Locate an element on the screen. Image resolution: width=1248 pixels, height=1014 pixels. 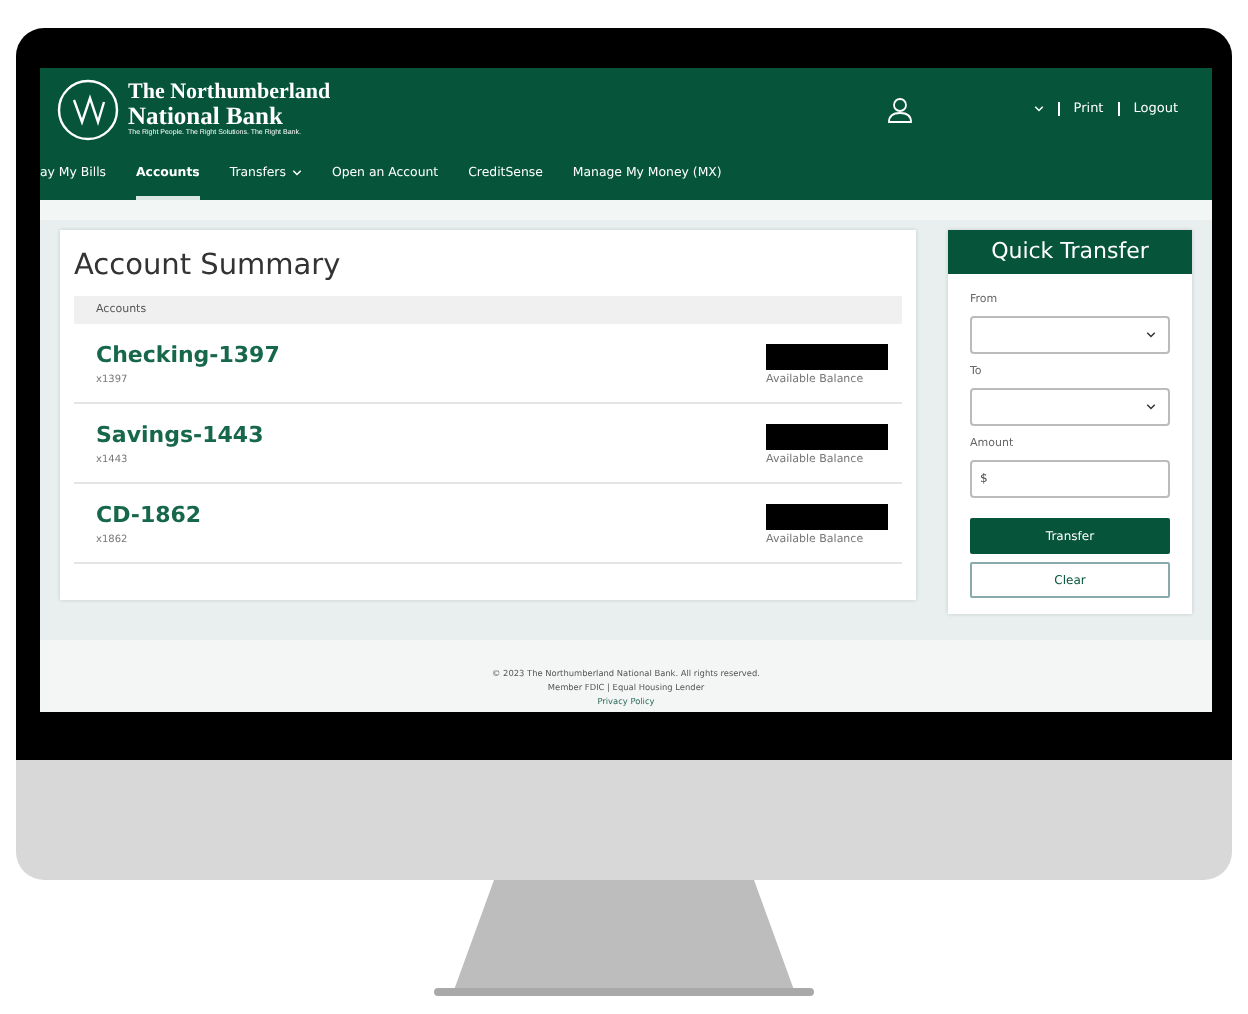
card-title: Account Summary is located at coordinates (208, 266).